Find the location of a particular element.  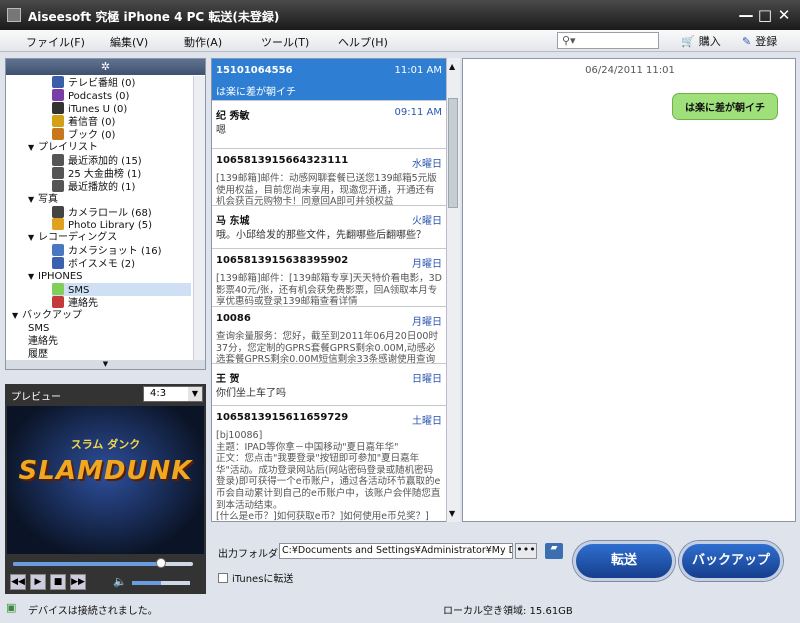

tree-item: 最近添加的 (15) is located at coordinates (97, 160).